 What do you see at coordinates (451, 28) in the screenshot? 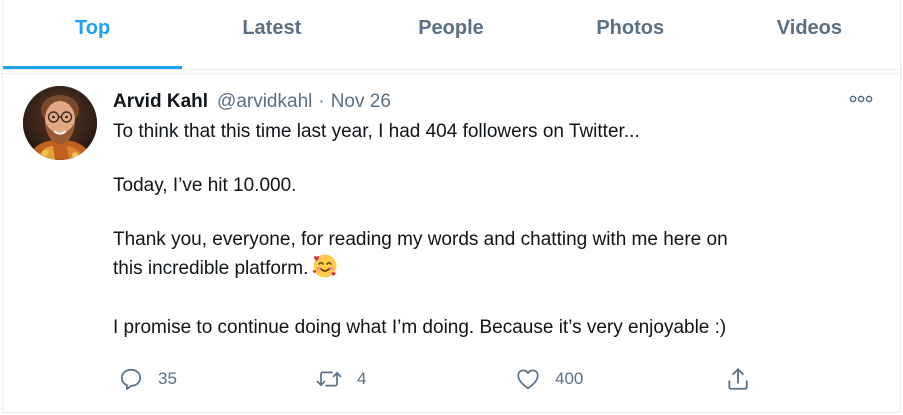
I see `tab-people-label: People` at bounding box center [451, 28].